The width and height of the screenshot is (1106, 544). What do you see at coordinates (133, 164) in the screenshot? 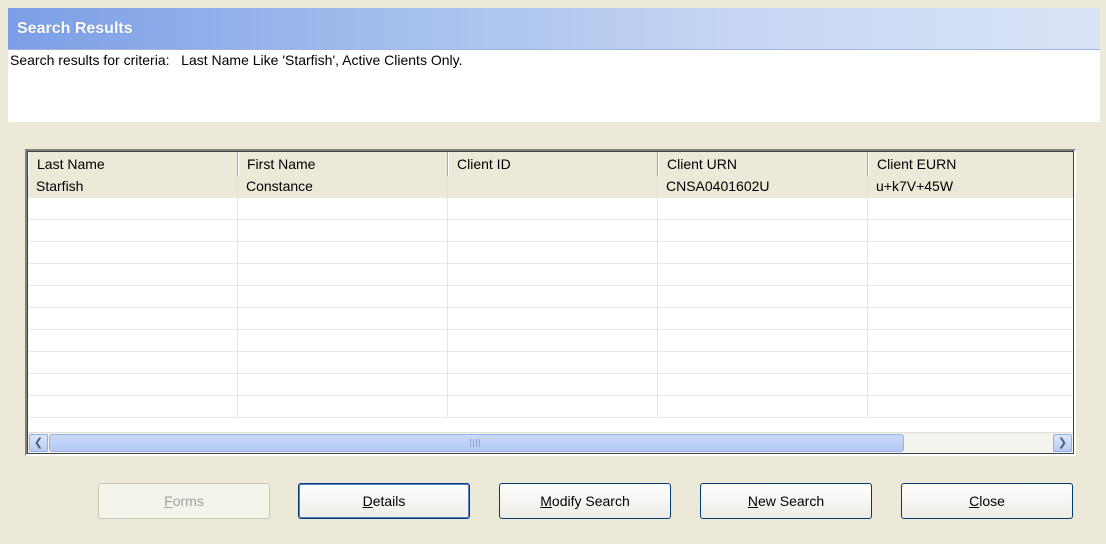
I see `column-header-last-name: Last Name` at bounding box center [133, 164].